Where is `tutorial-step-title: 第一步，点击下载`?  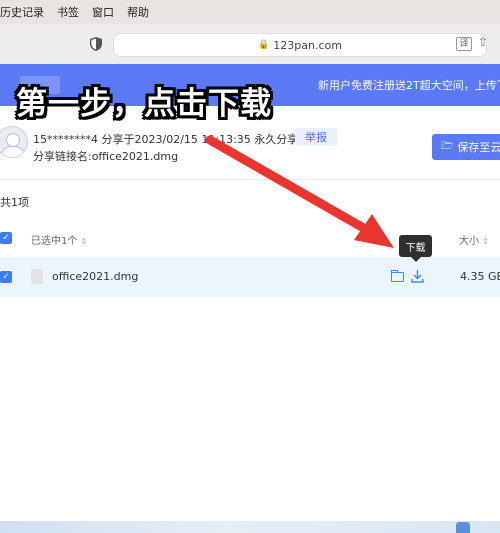
tutorial-step-title: 第一步，点击下载 is located at coordinates (144, 104).